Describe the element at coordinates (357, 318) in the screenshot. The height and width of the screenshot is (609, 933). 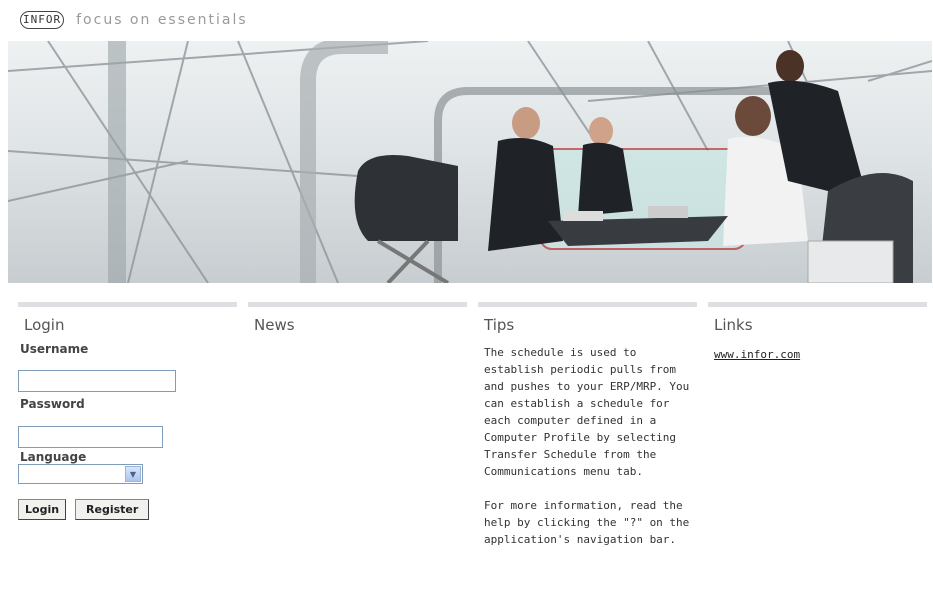
I see `news-section: News` at that location.